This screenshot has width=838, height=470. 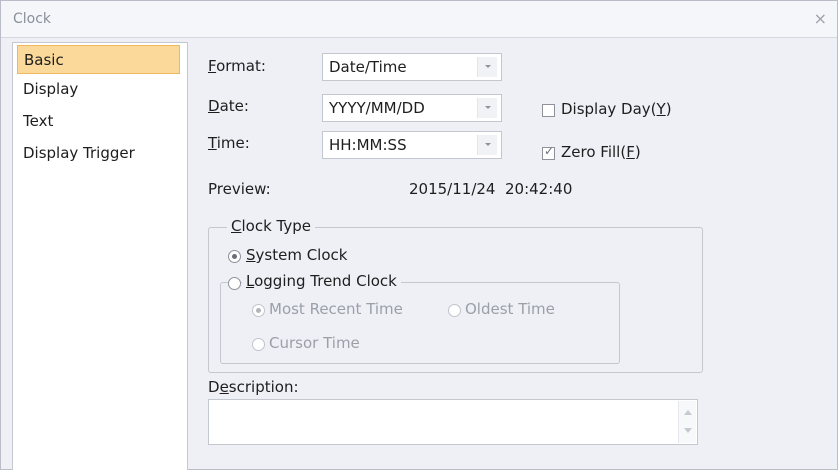 What do you see at coordinates (616, 109) in the screenshot?
I see `display-day-label: Display Day(Y)` at bounding box center [616, 109].